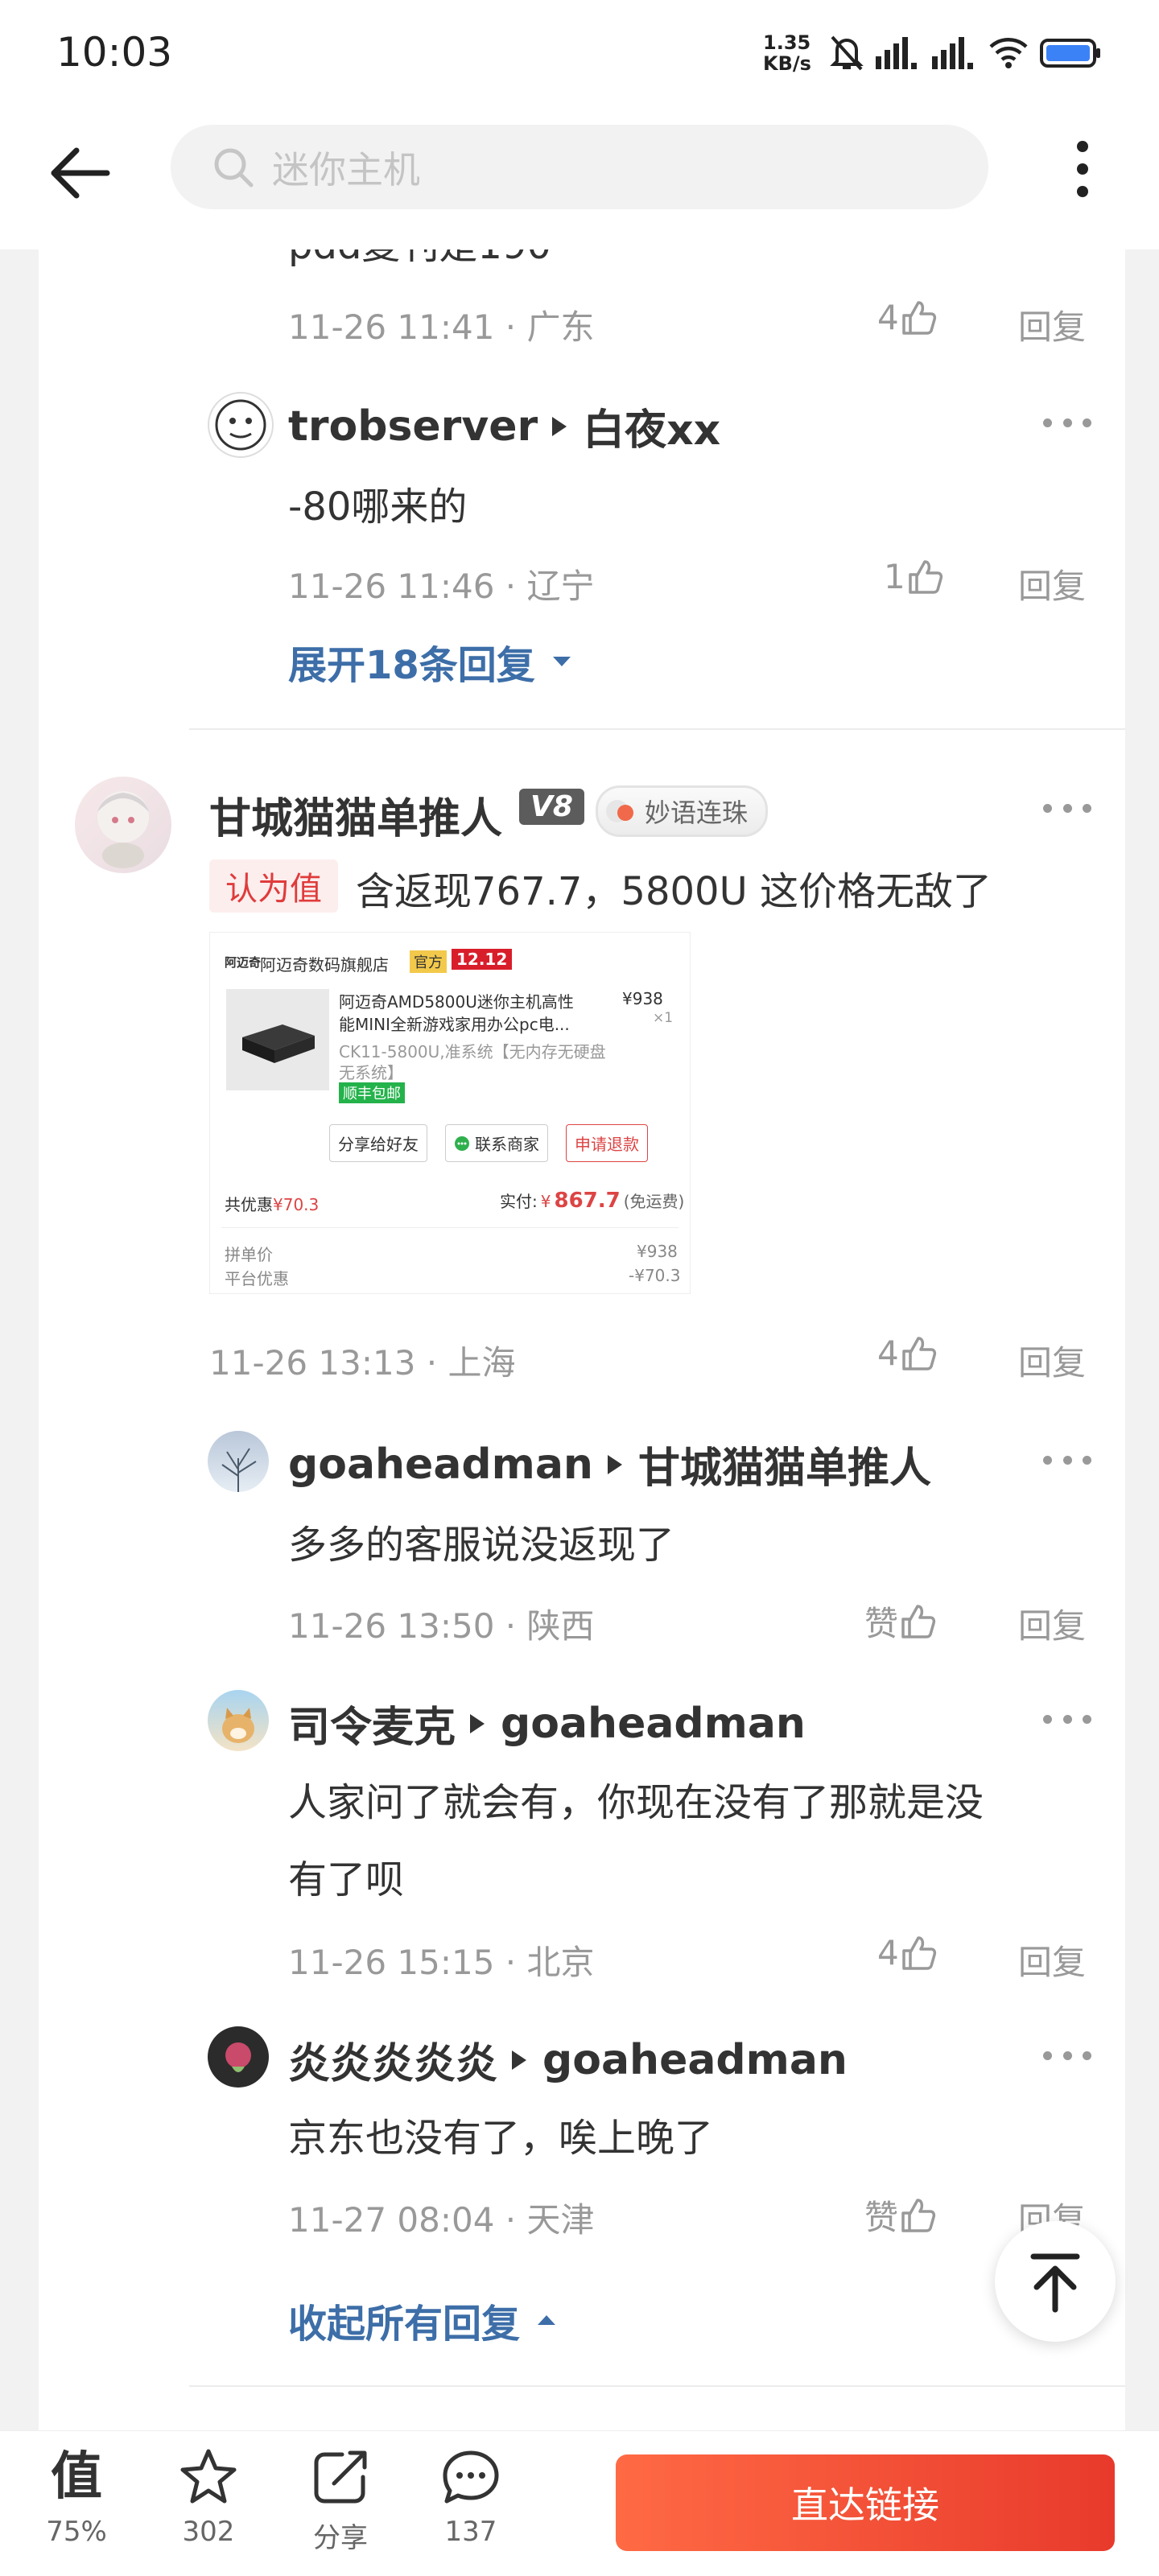 The image size is (1159, 2576). I want to click on status-time: 10:03, so click(114, 52).